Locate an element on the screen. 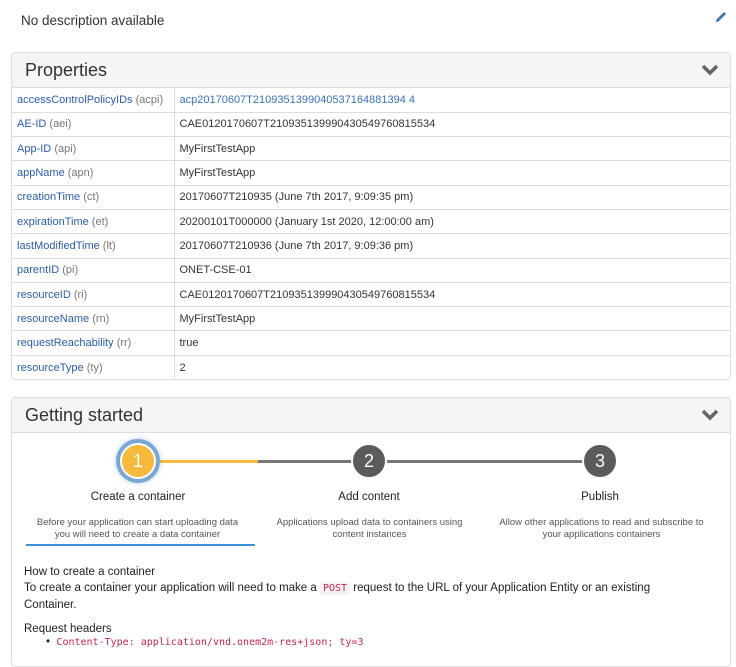 The image size is (736, 667). table-row: parentID (pi) ONET-CSE-01 is located at coordinates (371, 270).